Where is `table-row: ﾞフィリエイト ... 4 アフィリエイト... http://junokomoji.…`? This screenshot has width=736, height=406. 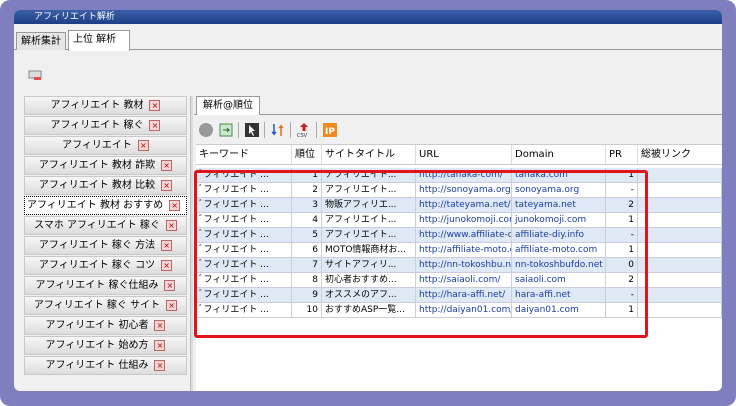
table-row: ﾞフィリエイト ... 4 アフィリエイト... http://junokomoji.… is located at coordinates (459, 220).